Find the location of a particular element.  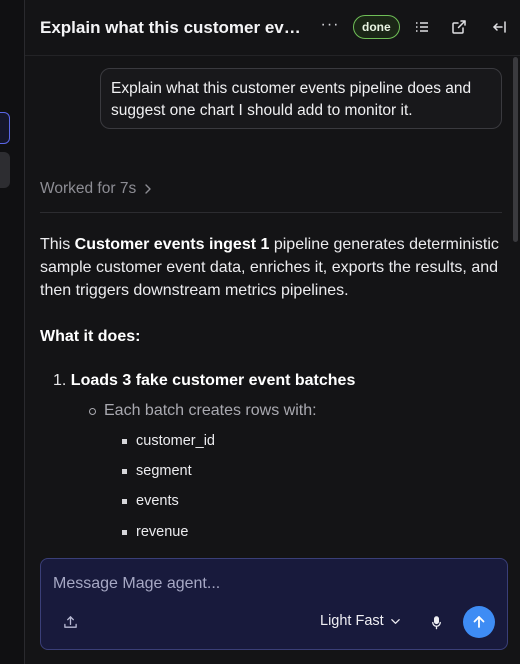

status-badge: done is located at coordinates (376, 27).